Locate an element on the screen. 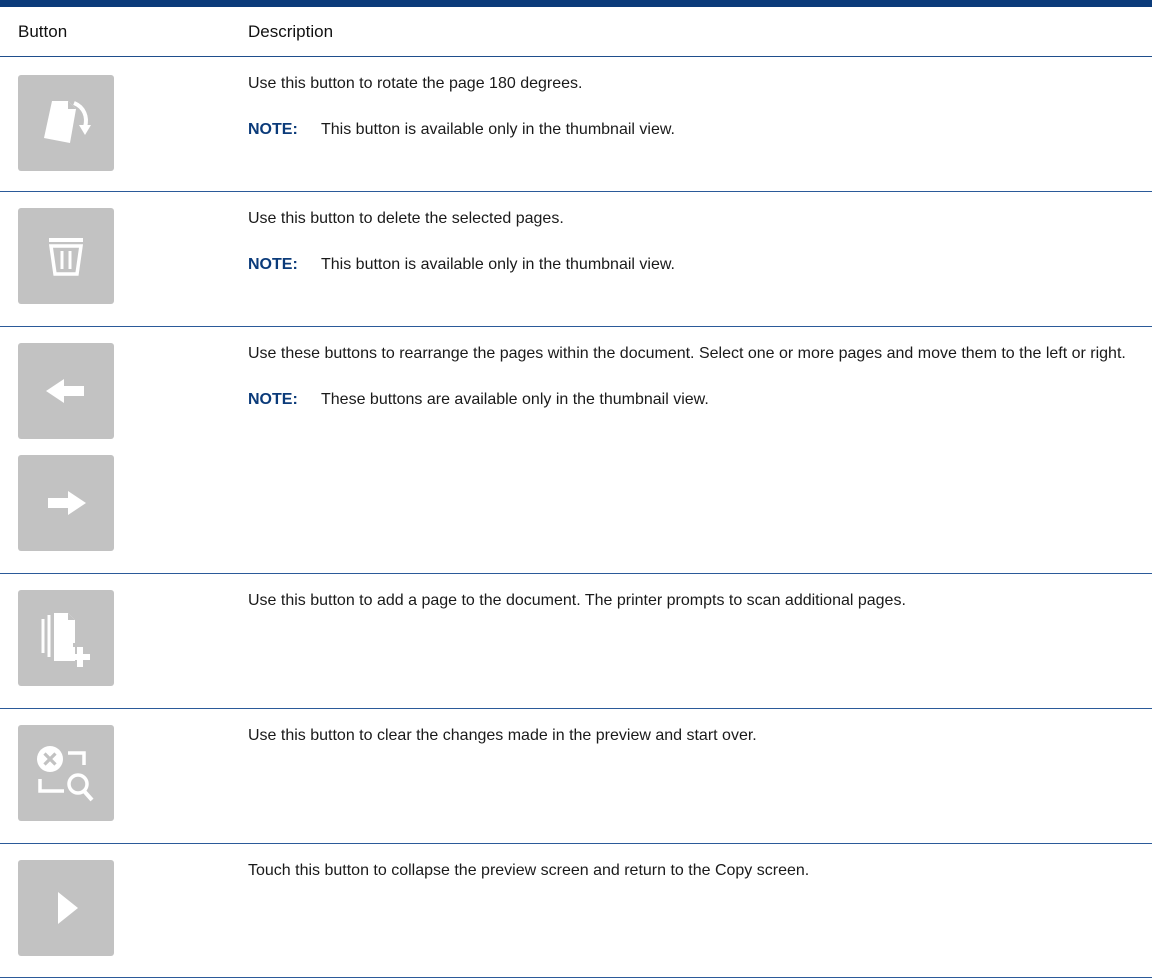 The image size is (1152, 978). clear-preview-button is located at coordinates (66, 773).